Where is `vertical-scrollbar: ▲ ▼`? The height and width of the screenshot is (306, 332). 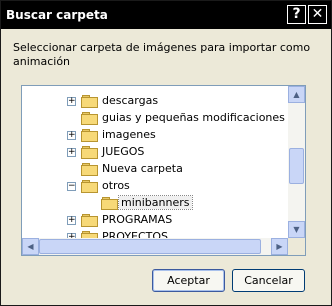 vertical-scrollbar: ▲ ▼ is located at coordinates (296, 162).